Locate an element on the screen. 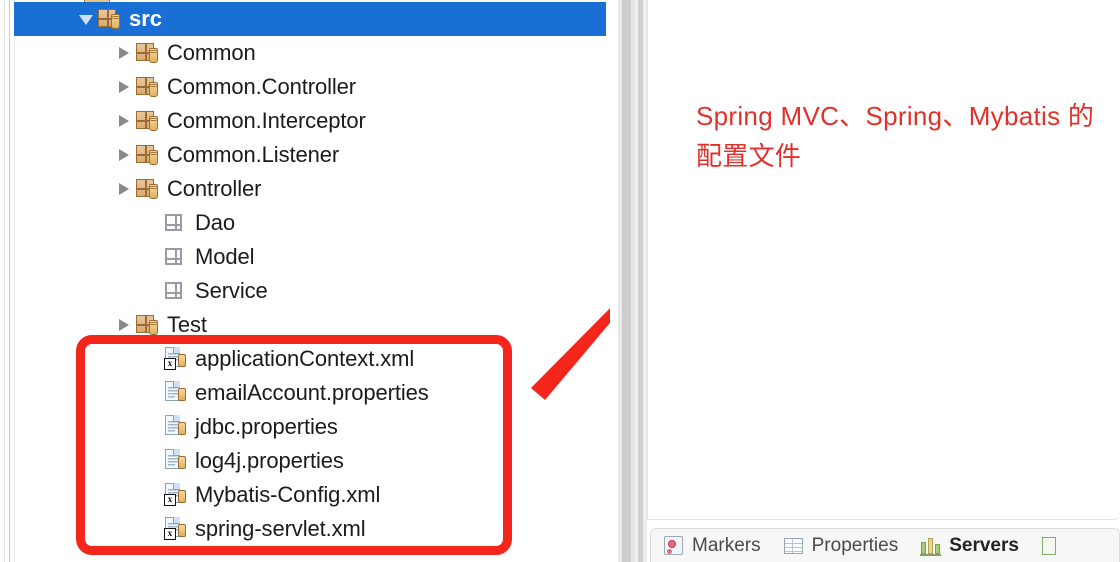  tree-item-label: spring-servlet.xml is located at coordinates (280, 528).